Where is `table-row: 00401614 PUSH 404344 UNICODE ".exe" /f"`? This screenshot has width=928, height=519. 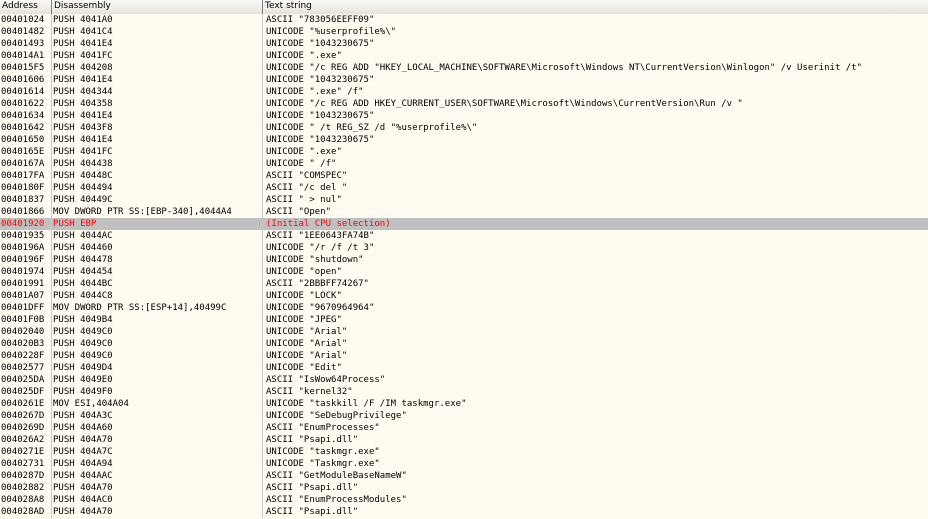 table-row: 00401614 PUSH 404344 UNICODE ".exe" /f" is located at coordinates (464, 92).